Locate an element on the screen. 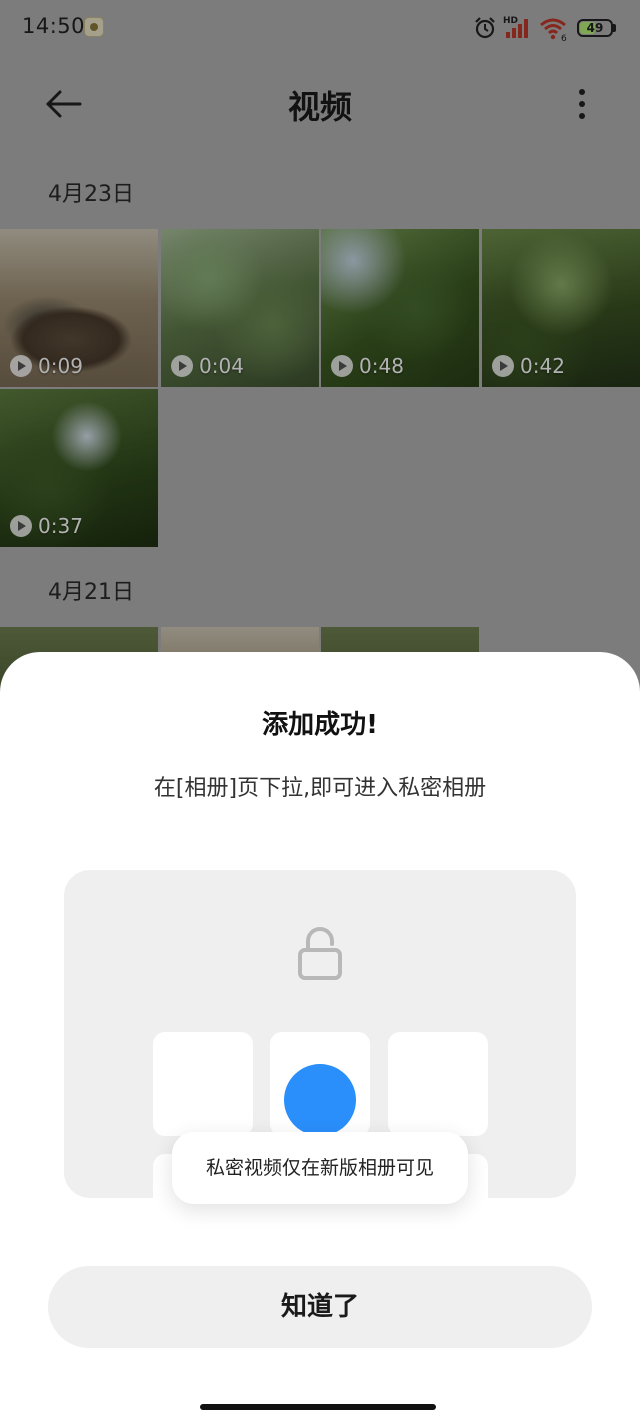 The height and width of the screenshot is (1422, 640). got-it-button: 知道了 is located at coordinates (320, 1307).